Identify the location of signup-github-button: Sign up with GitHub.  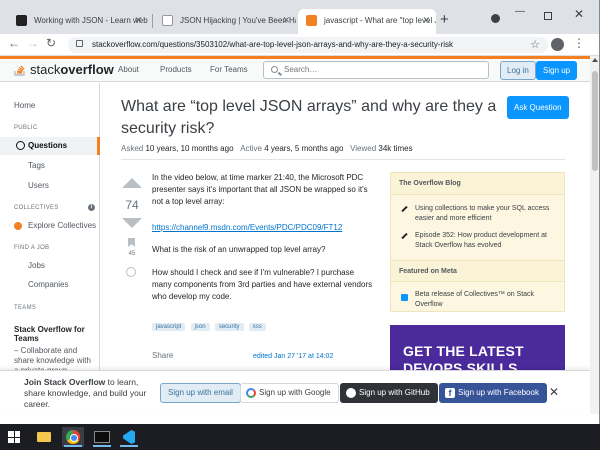
(389, 393).